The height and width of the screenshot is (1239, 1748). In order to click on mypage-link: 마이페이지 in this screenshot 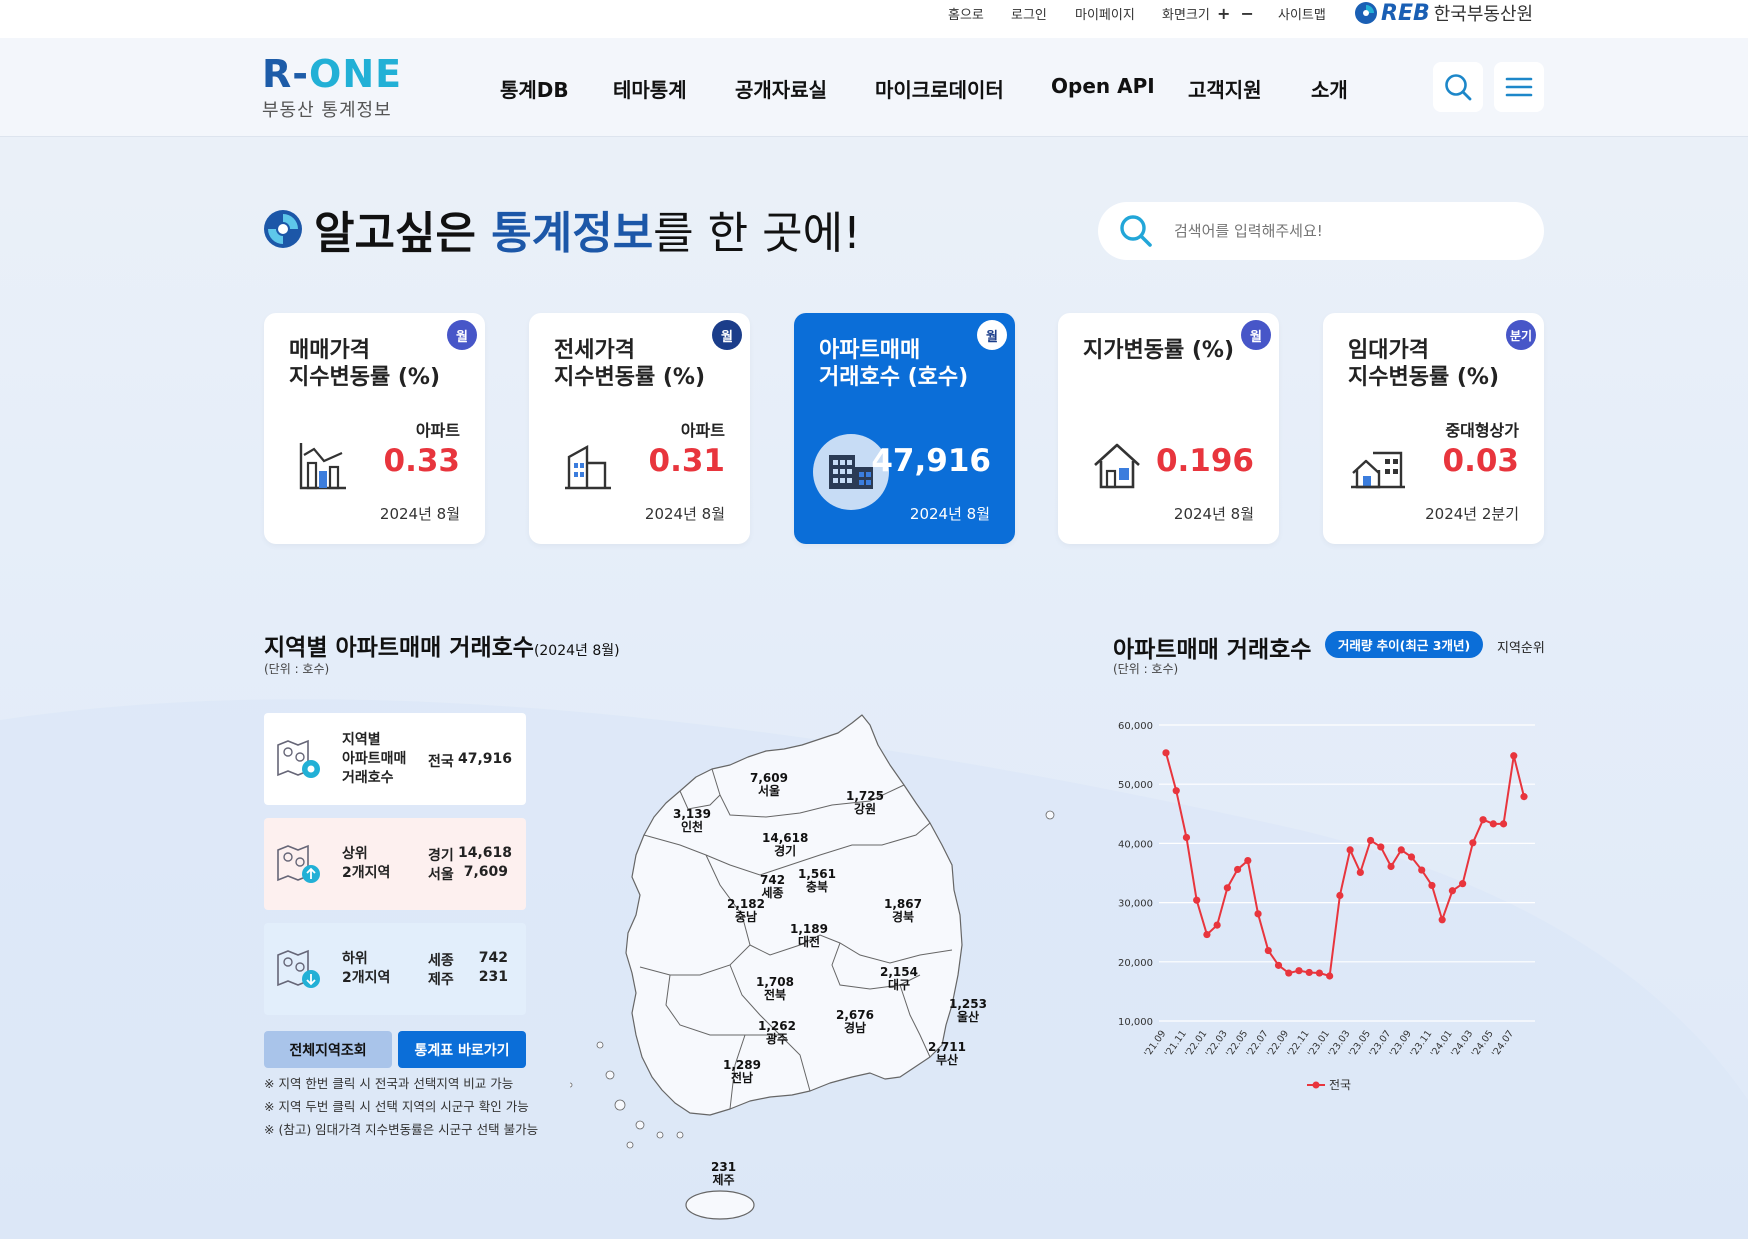, I will do `click(1105, 13)`.